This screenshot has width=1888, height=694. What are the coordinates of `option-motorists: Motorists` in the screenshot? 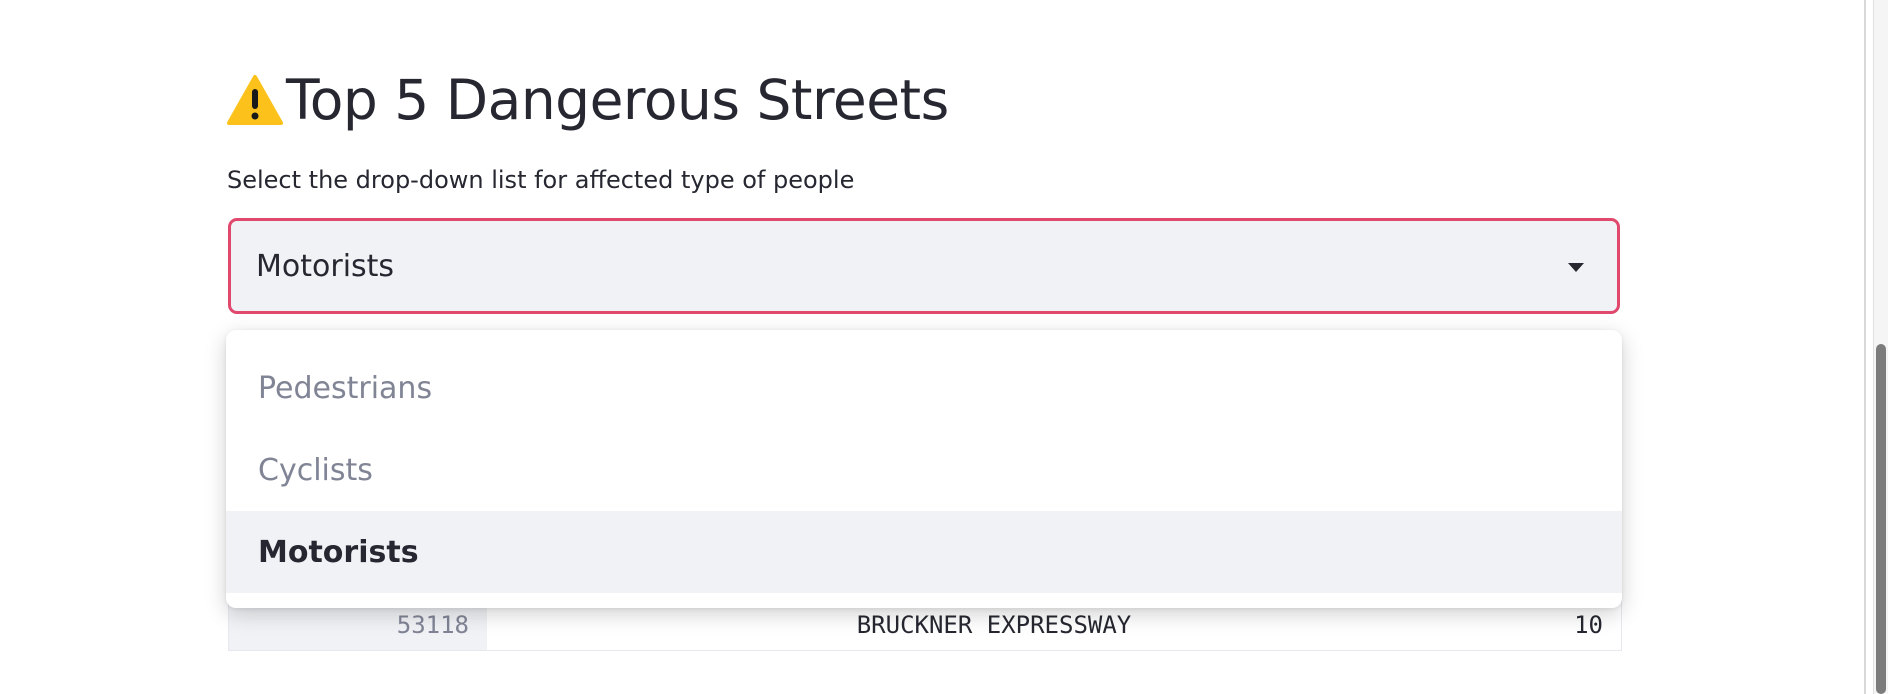 It's located at (924, 552).